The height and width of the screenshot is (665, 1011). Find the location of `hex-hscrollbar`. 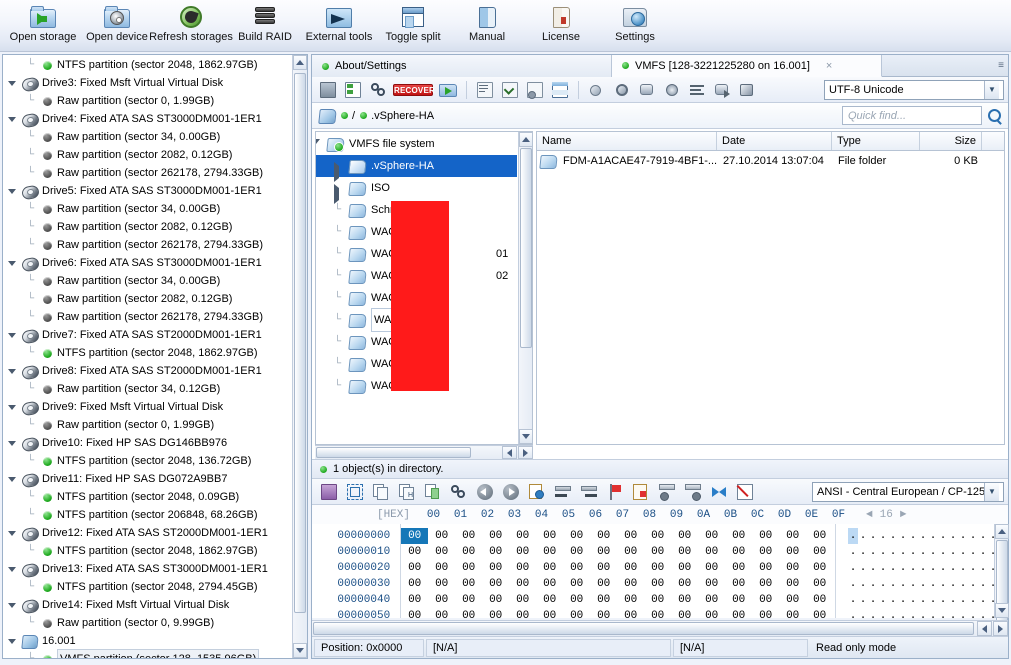

hex-hscrollbar is located at coordinates (660, 628).